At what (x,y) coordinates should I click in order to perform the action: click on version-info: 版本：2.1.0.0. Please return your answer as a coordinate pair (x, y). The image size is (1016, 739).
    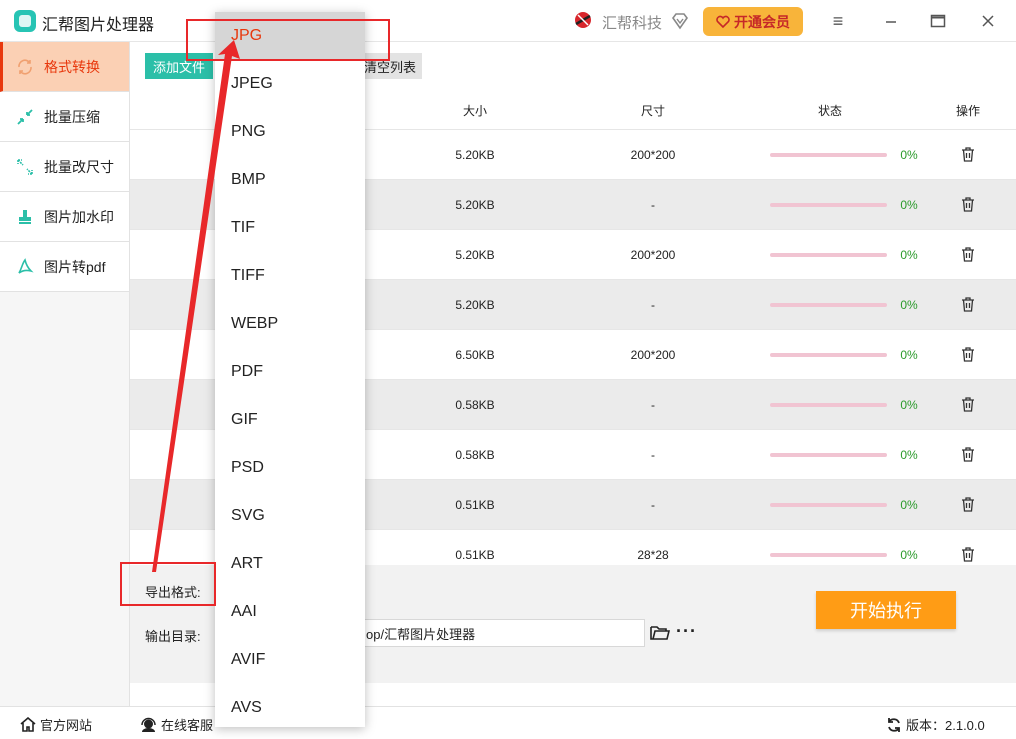
    Looking at the image, I should click on (935, 724).